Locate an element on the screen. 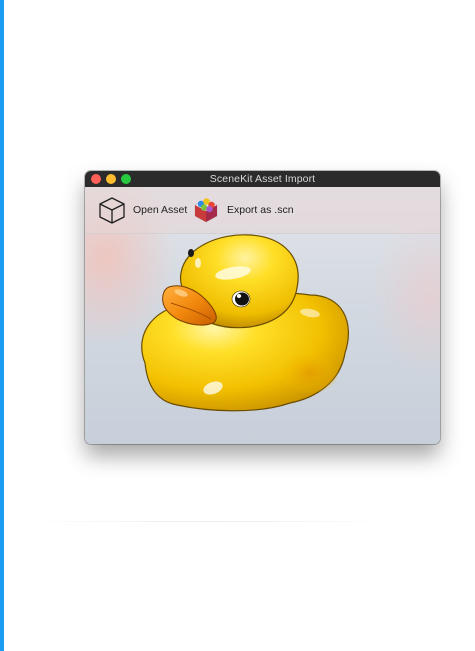  open-asset-button: Open Asset is located at coordinates (142, 210).